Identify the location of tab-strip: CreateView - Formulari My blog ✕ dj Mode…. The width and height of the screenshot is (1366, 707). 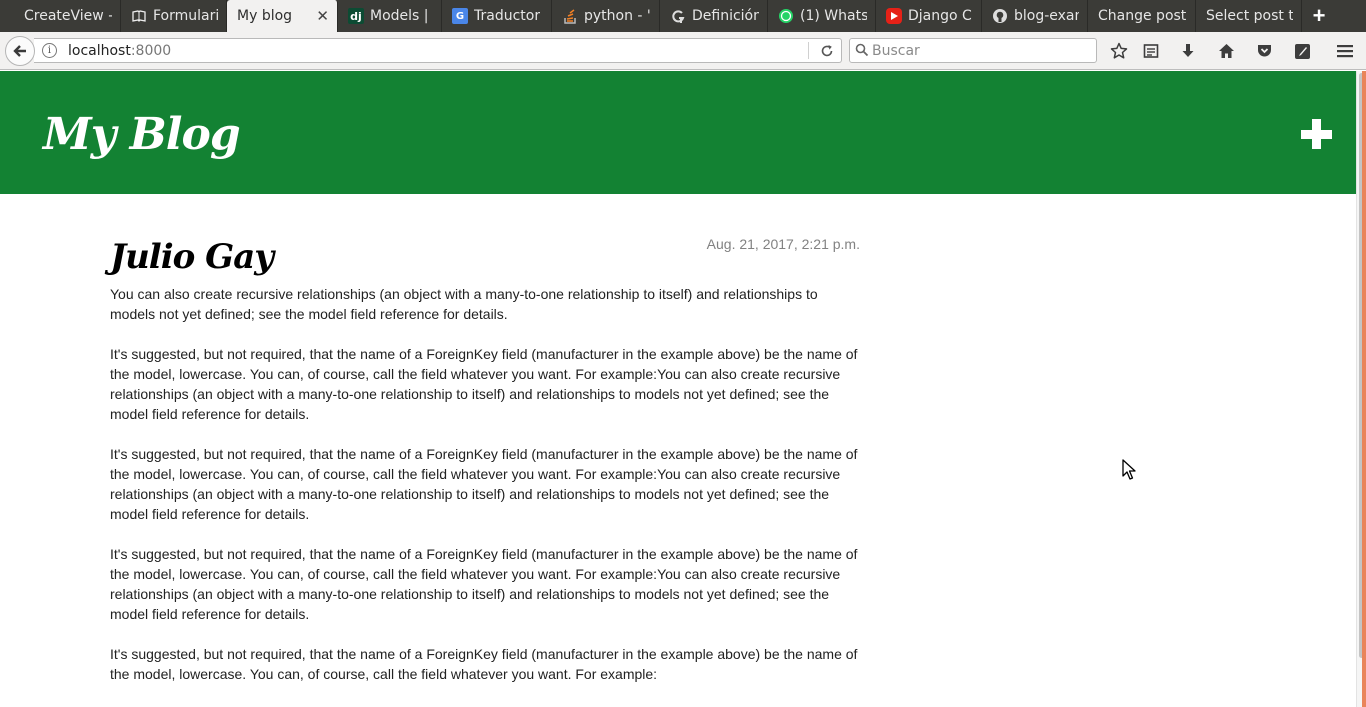
(683, 16).